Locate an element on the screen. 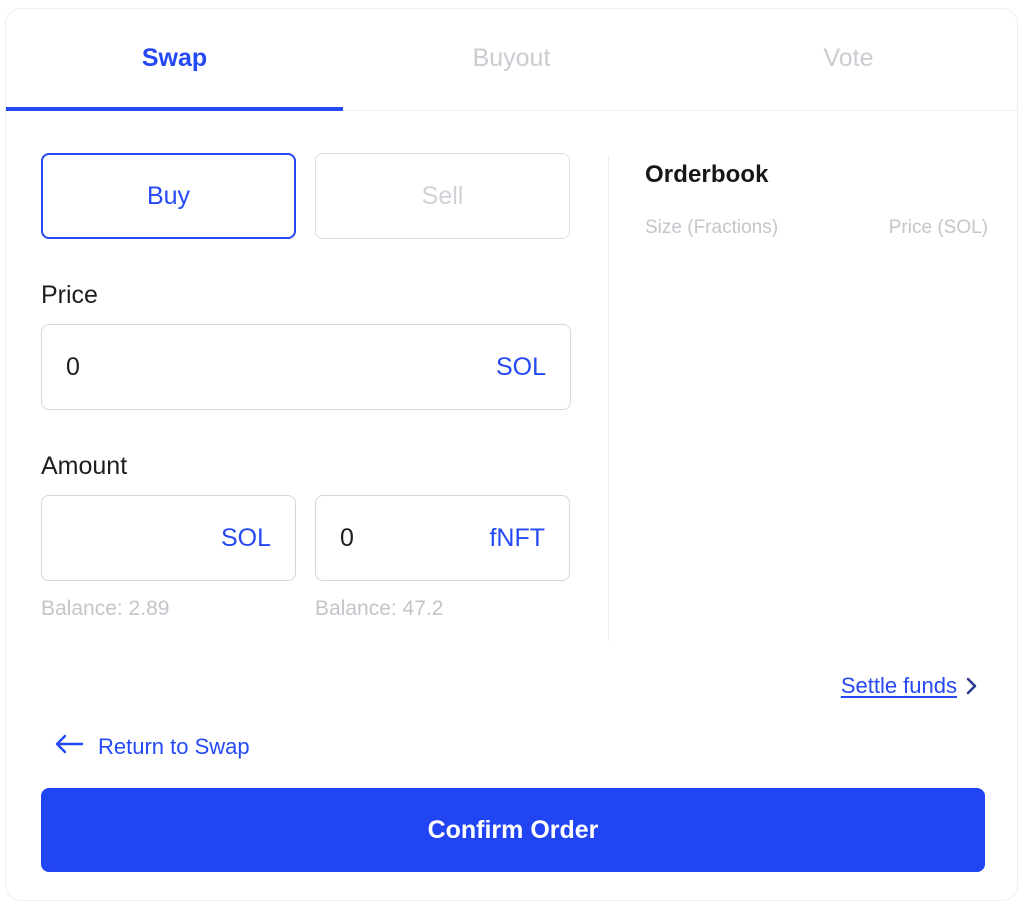 The width and height of the screenshot is (1024, 910). amount-unit-fnft: fNFT is located at coordinates (517, 537).